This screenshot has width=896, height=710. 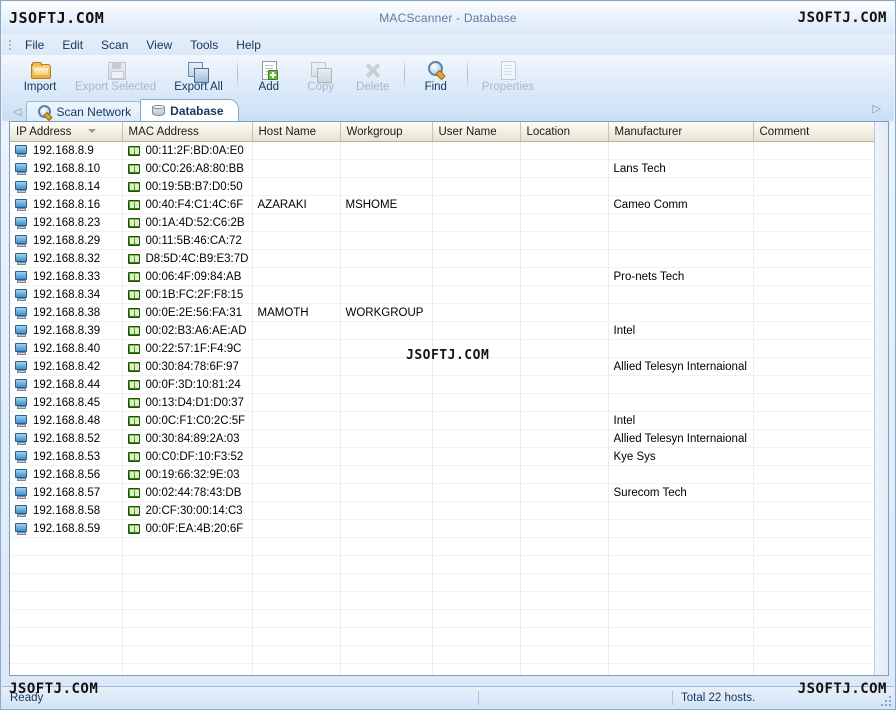 I want to click on tab-database: Database, so click(x=189, y=110).